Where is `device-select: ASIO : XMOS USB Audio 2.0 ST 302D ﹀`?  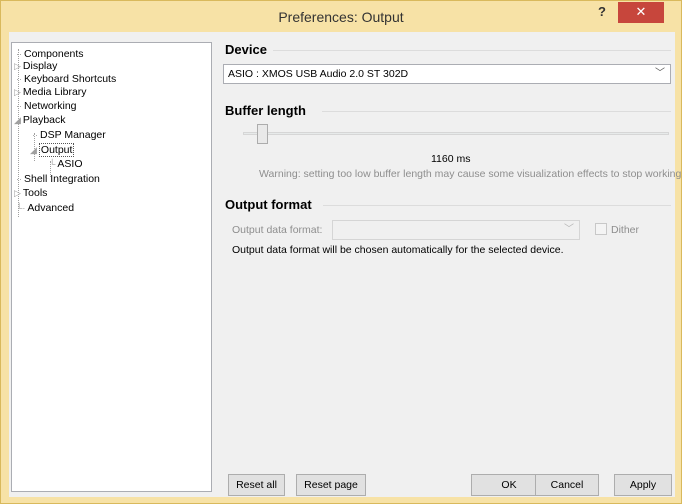 device-select: ASIO : XMOS USB Audio 2.0 ST 302D ﹀ is located at coordinates (447, 74).